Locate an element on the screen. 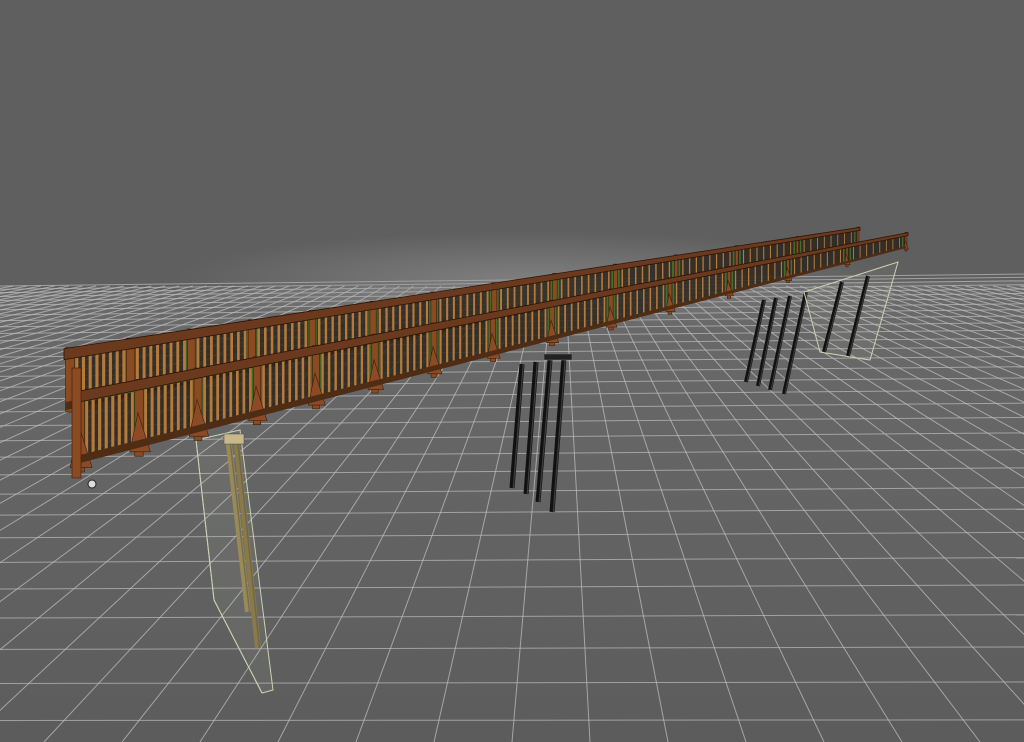 Image resolution: width=1024 pixels, height=742 pixels. corner-post is located at coordinates (76, 423).